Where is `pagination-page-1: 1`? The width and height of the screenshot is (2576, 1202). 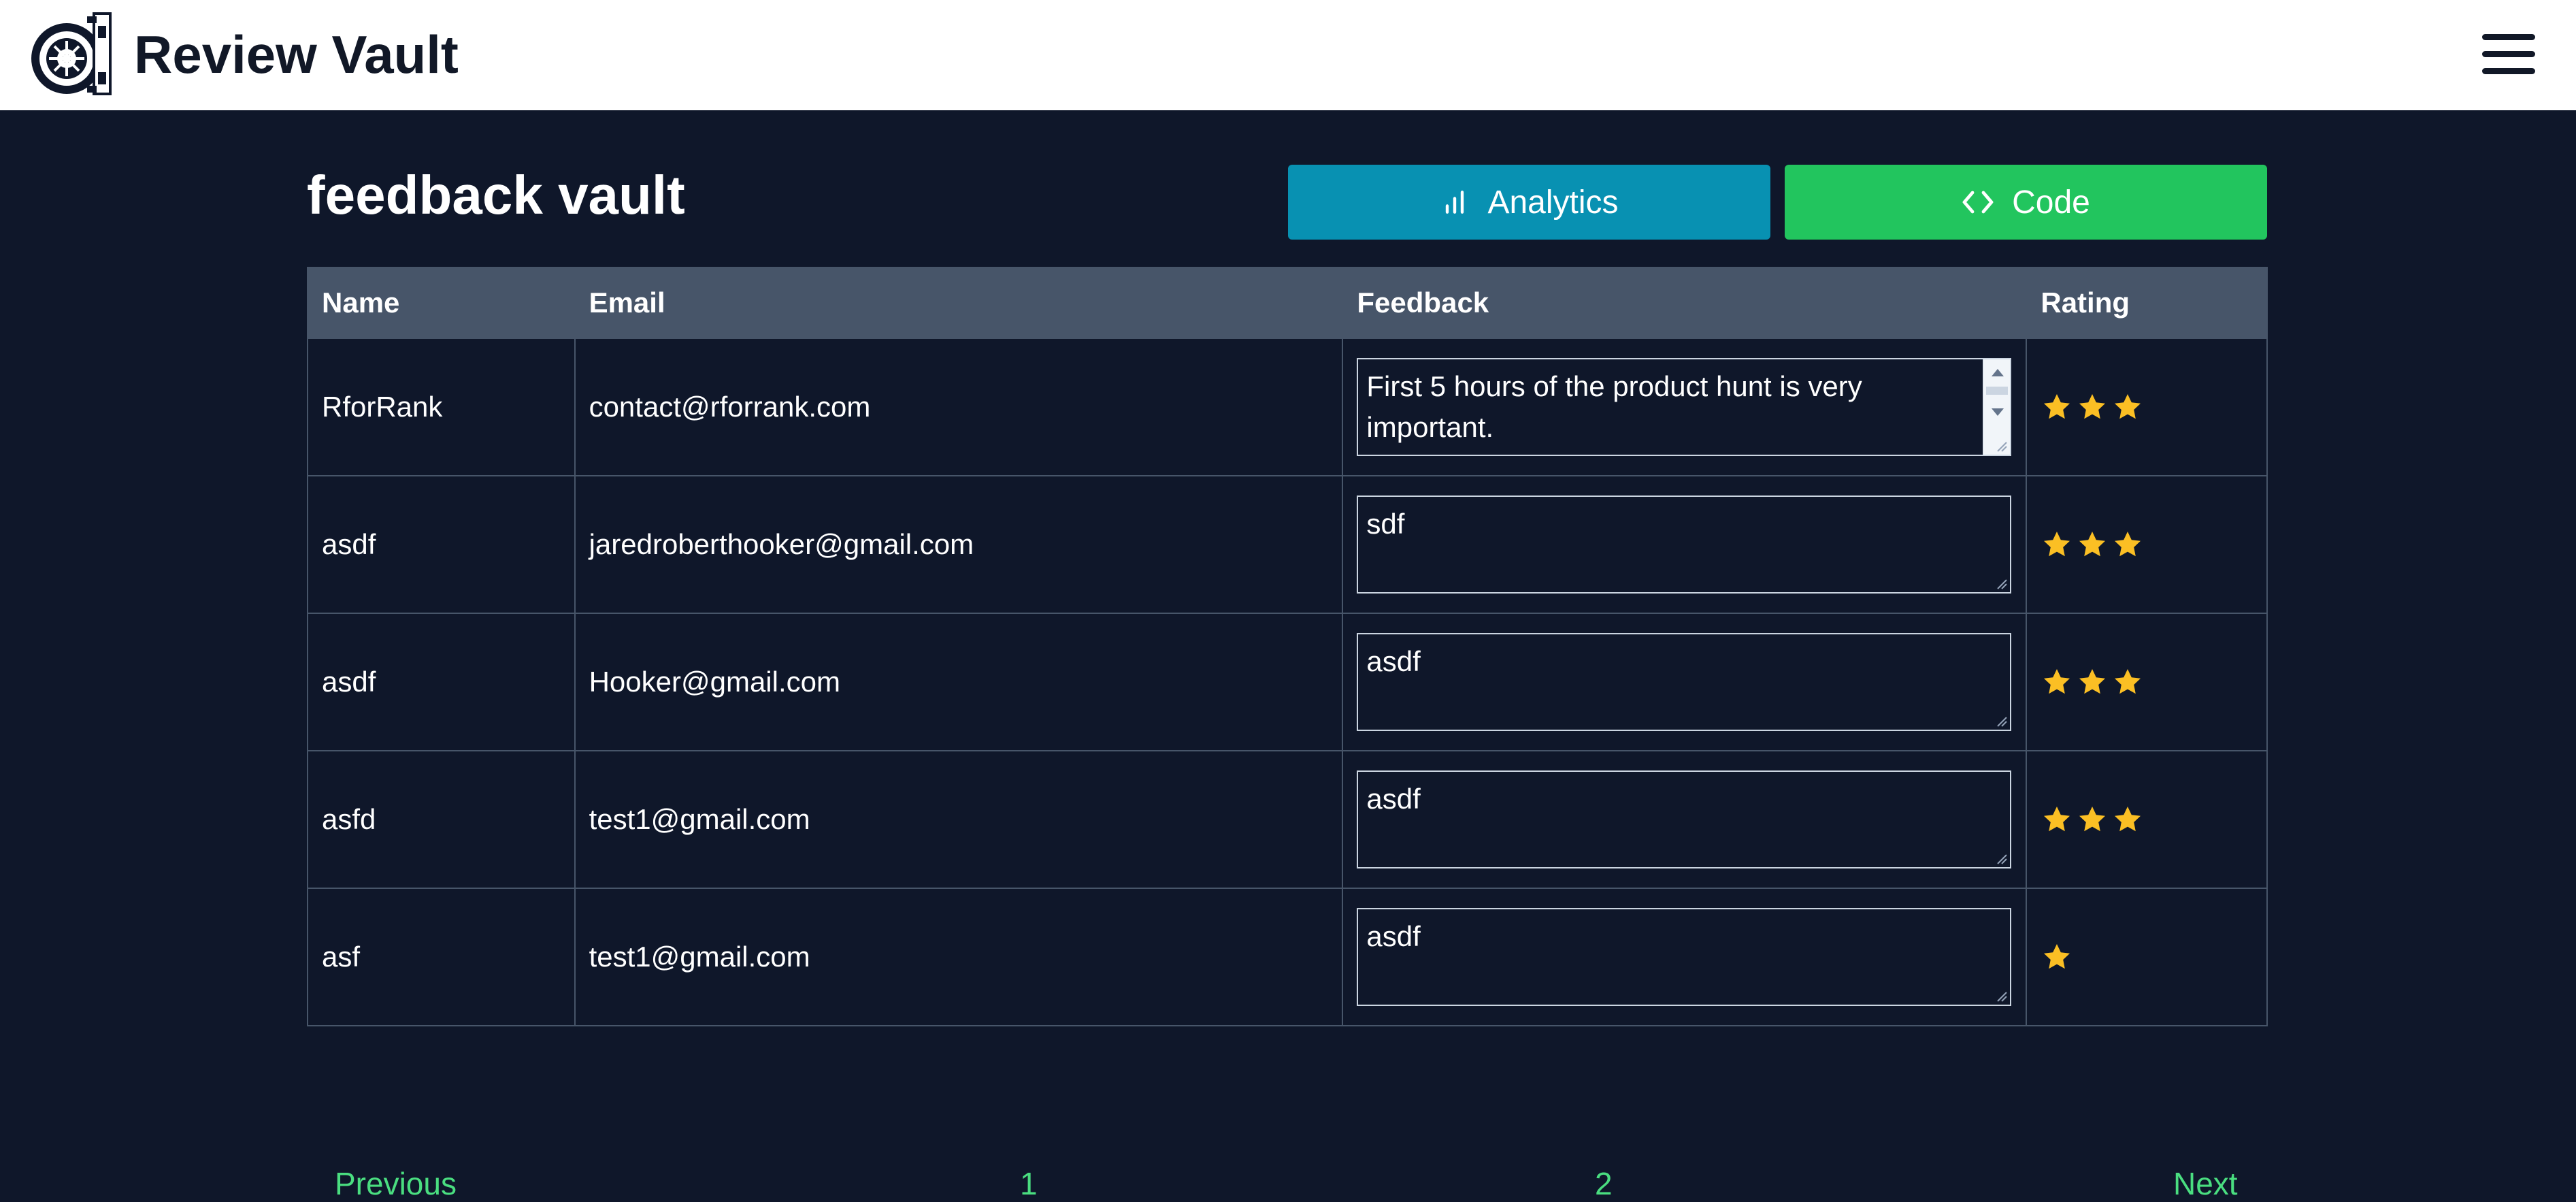
pagination-page-1: 1 is located at coordinates (1029, 1183).